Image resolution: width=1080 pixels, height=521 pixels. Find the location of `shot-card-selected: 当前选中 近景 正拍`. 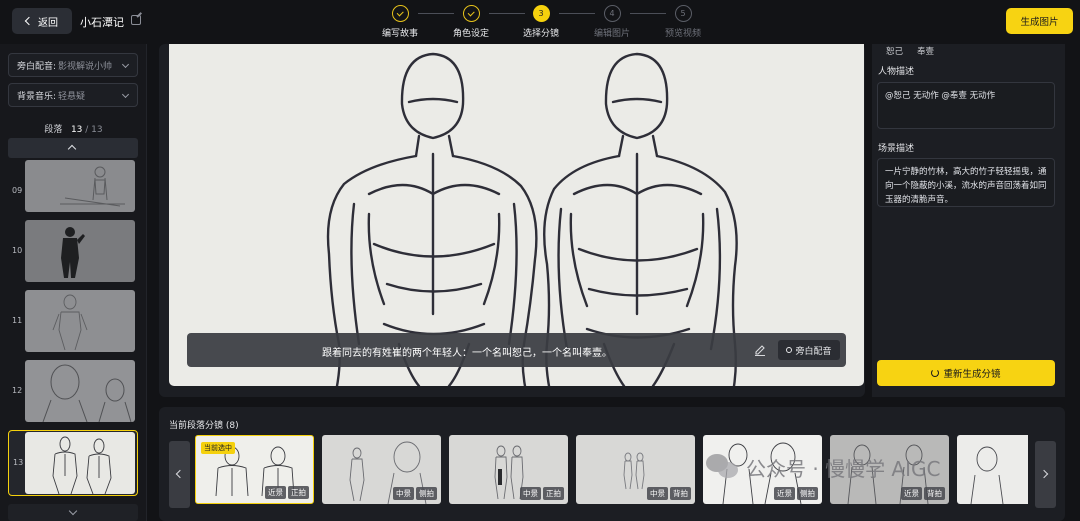

shot-card-selected: 当前选中 近景 正拍 is located at coordinates (254, 469).